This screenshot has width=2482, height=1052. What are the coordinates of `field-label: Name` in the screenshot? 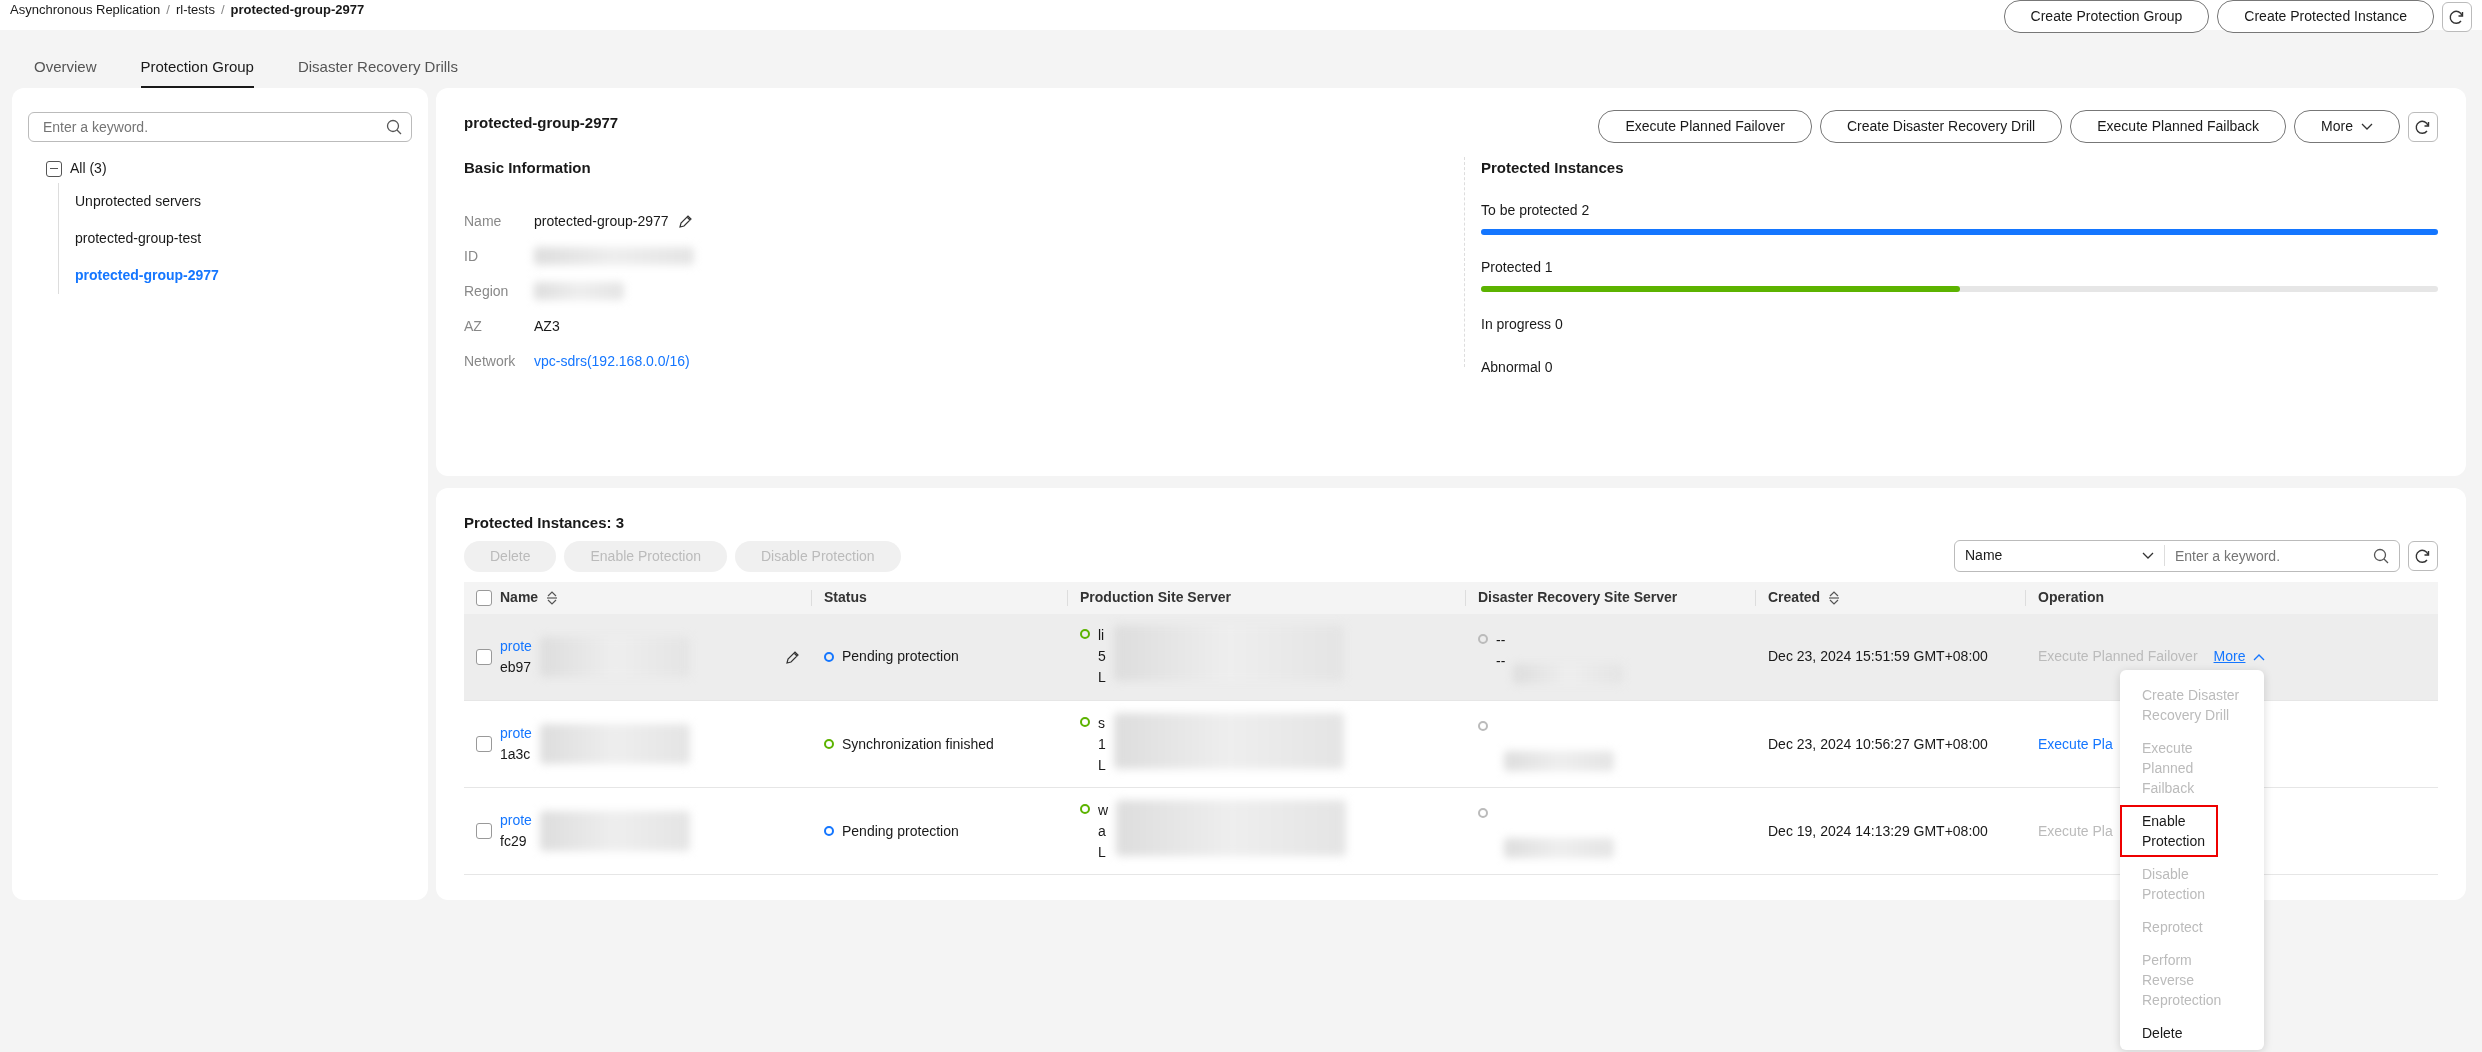 It's located at (483, 221).